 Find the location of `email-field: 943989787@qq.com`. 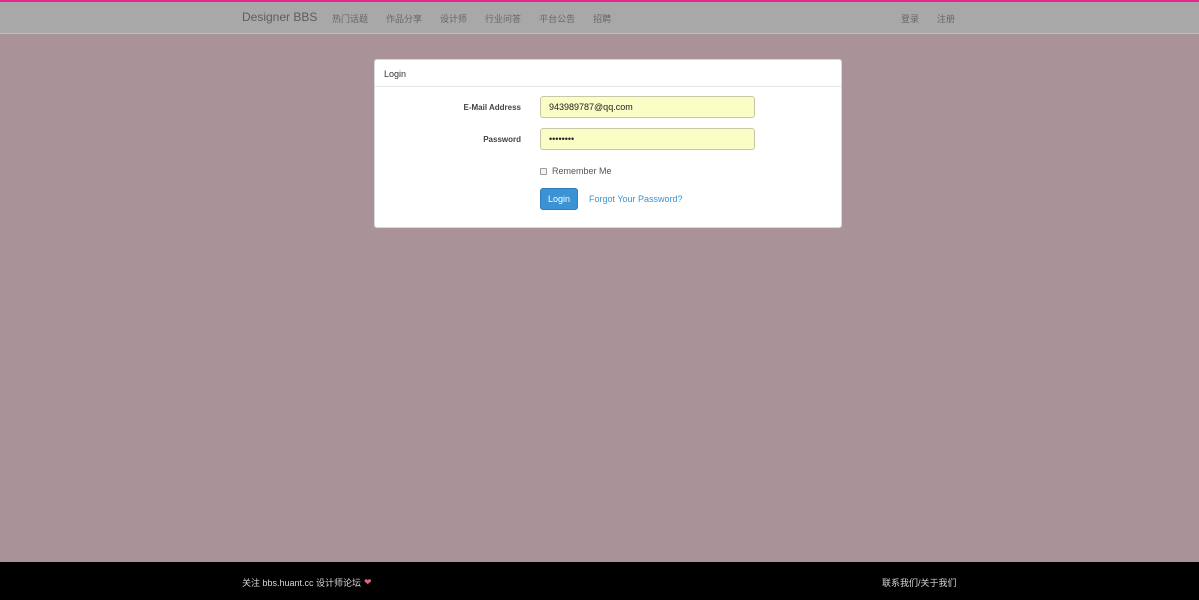

email-field: 943989787@qq.com is located at coordinates (647, 107).